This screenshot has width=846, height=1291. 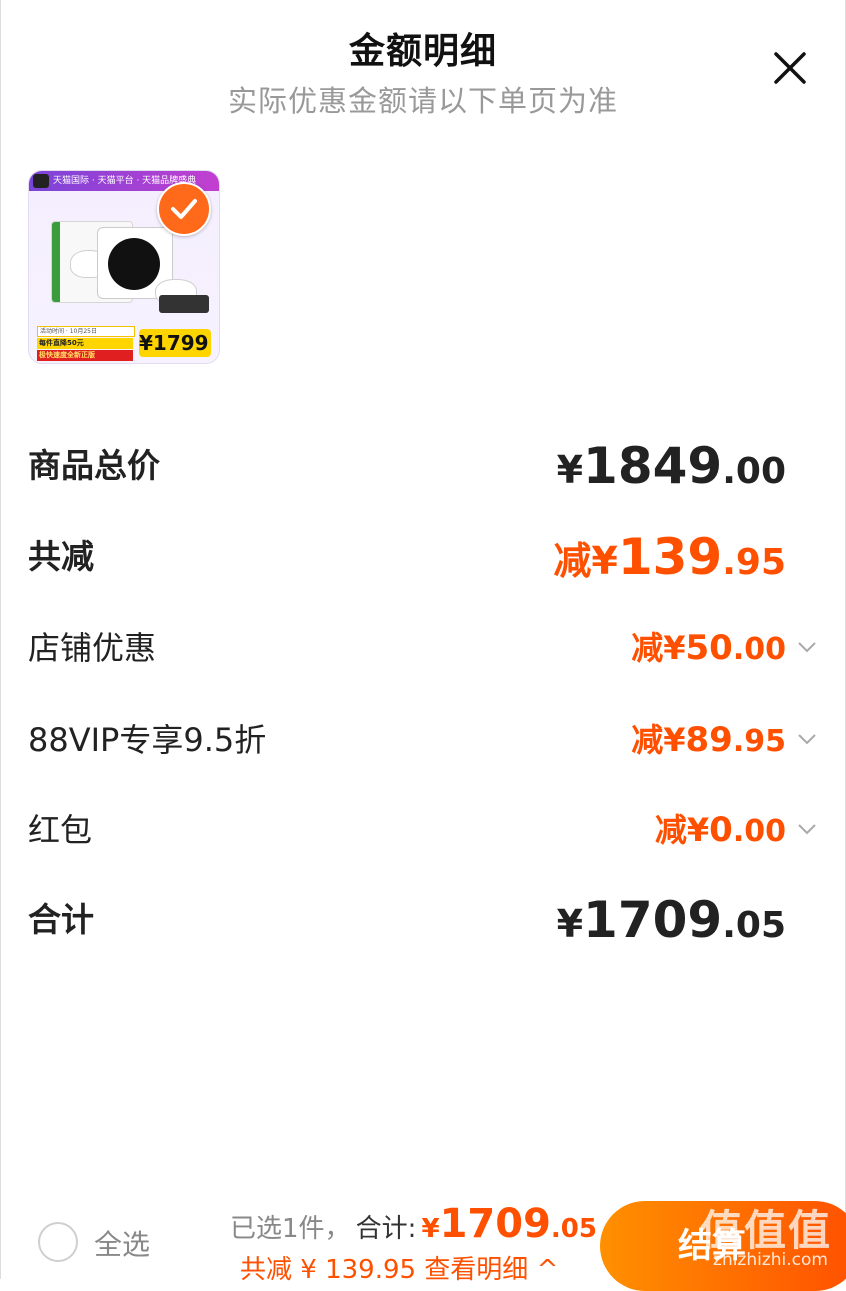 What do you see at coordinates (671, 920) in the screenshot?
I see `grand-total-amount: ¥1709.05` at bounding box center [671, 920].